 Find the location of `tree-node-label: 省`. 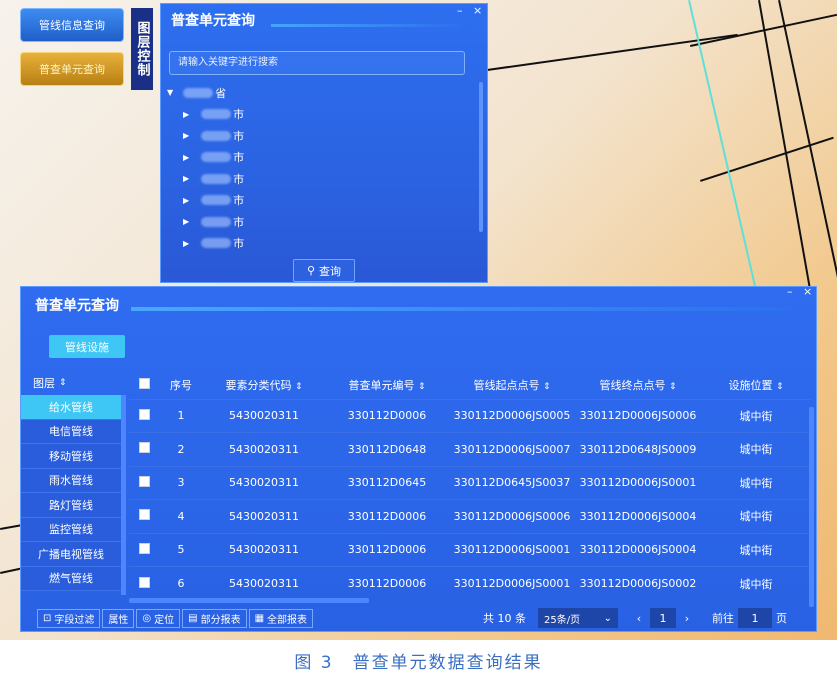

tree-node-label: 省 is located at coordinates (221, 93).